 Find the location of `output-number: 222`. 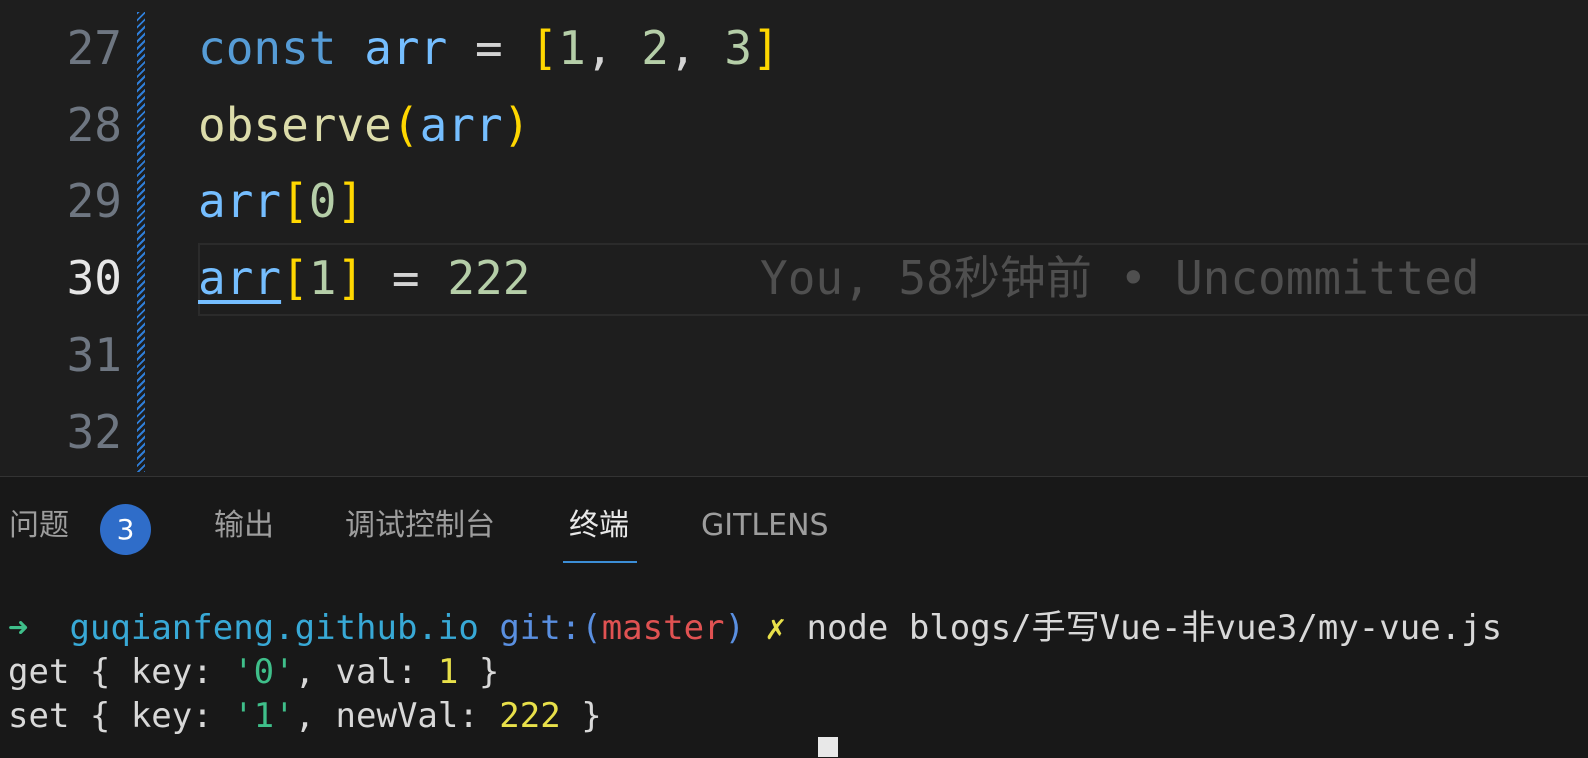

output-number: 222 is located at coordinates (530, 716).